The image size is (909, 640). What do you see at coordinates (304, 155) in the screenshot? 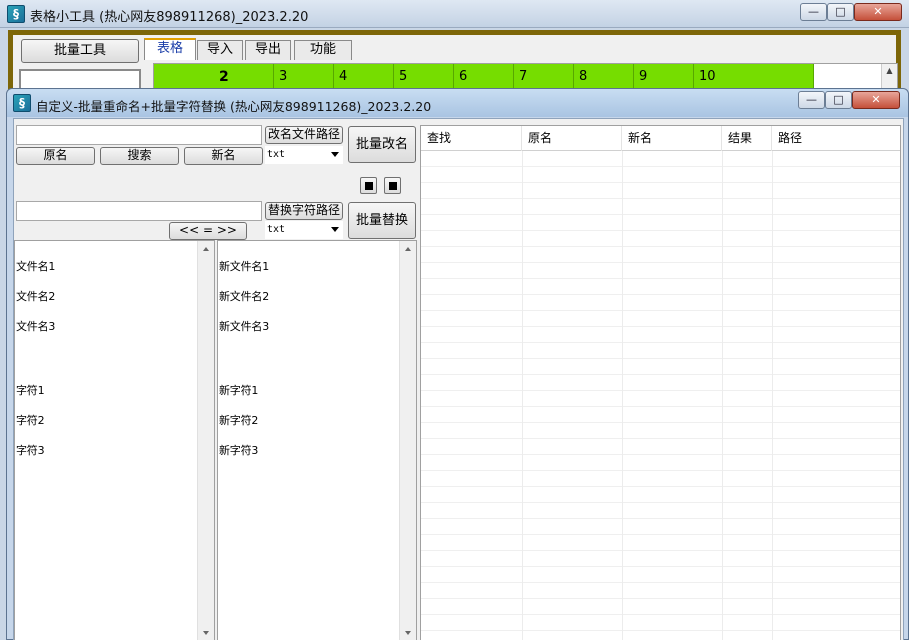
I see `rename-ext-select: txt` at bounding box center [304, 155].